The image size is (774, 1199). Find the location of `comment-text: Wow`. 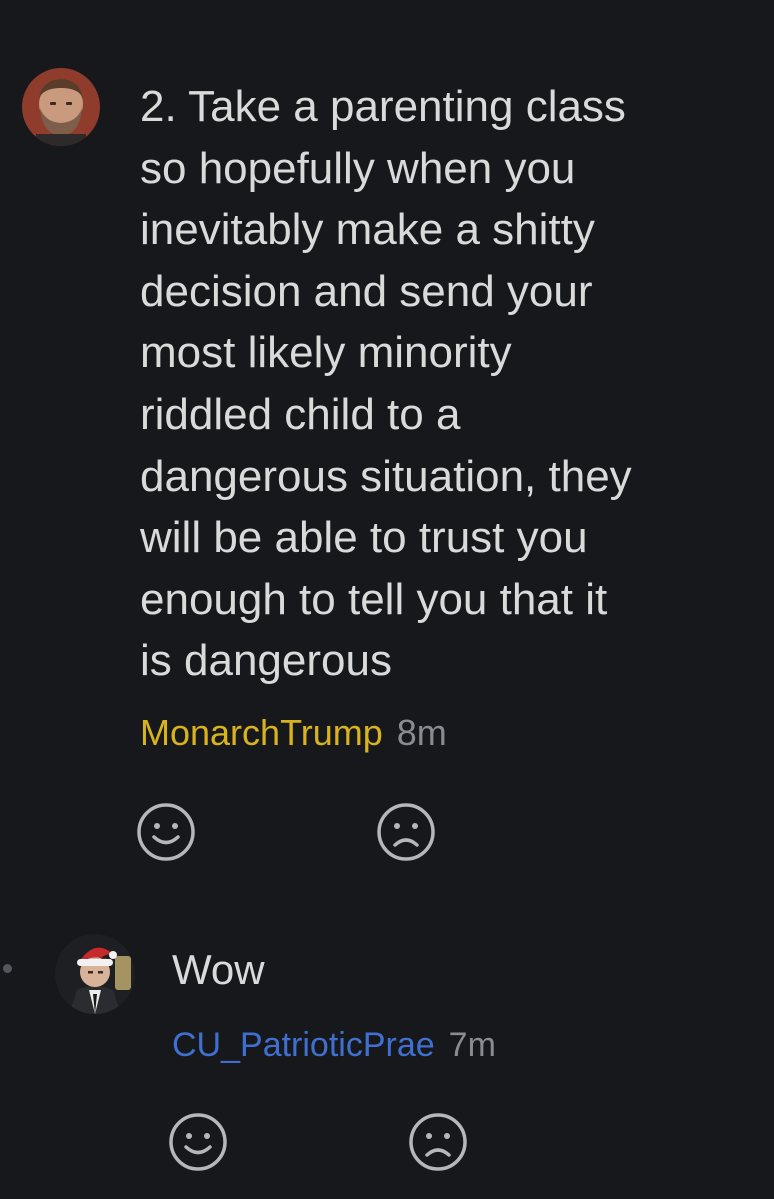

comment-text: Wow is located at coordinates (218, 969).